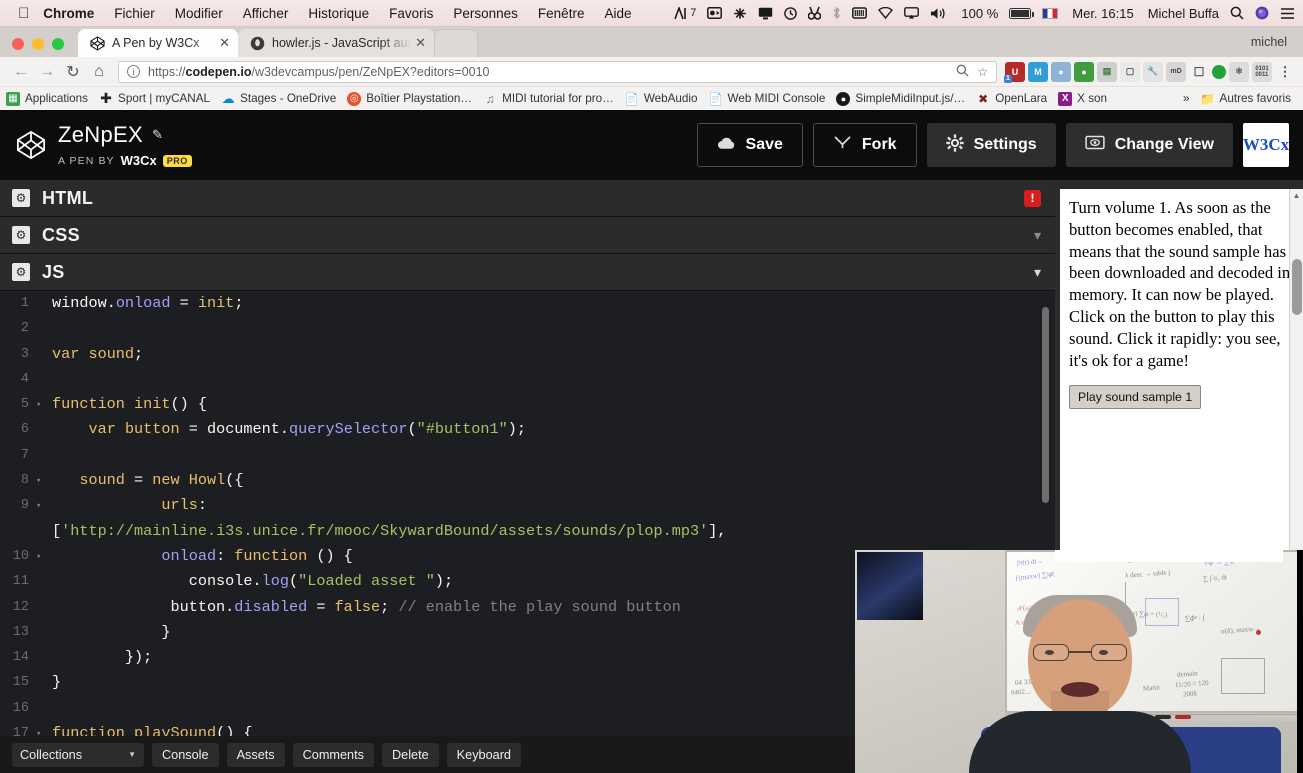  Describe the element at coordinates (860, 13) in the screenshot. I see `keyboard-brightness-icon` at that location.